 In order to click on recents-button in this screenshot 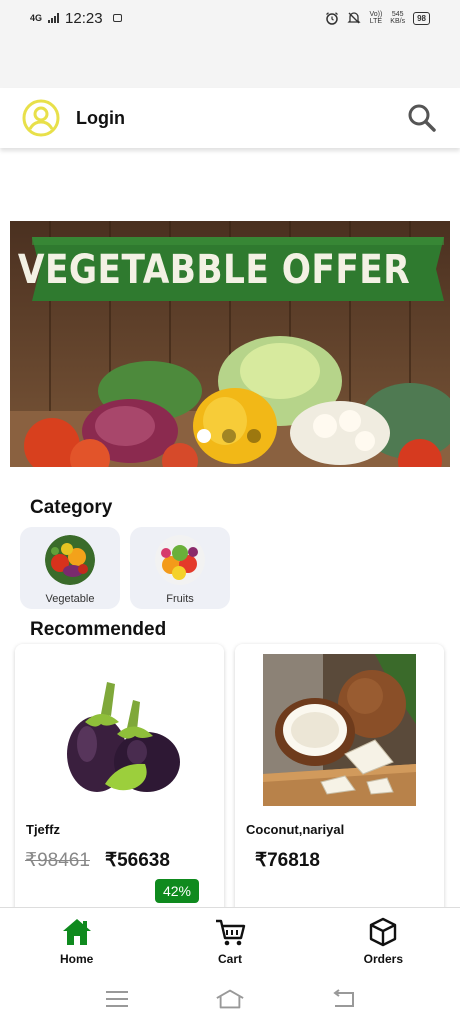, I will do `click(117, 999)`.